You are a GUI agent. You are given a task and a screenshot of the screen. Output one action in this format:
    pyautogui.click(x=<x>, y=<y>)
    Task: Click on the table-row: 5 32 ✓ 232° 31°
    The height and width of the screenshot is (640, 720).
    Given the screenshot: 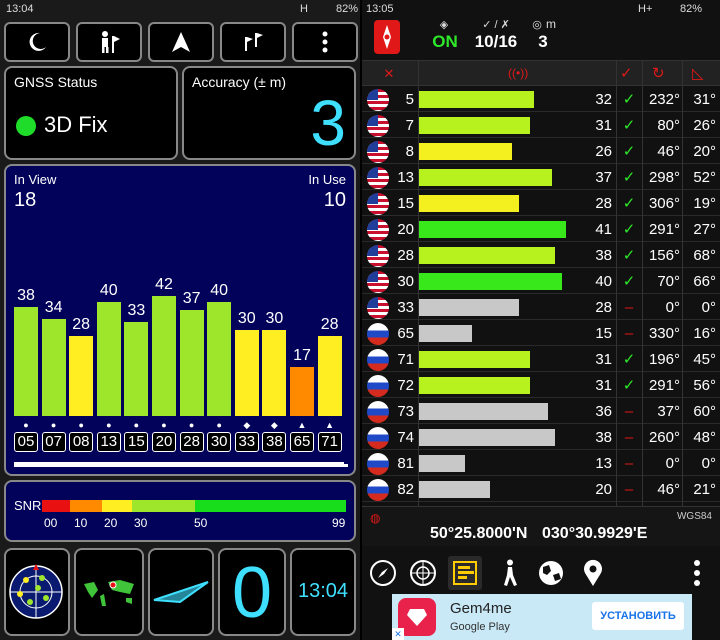 What is the action you would take?
    pyautogui.click(x=541, y=99)
    